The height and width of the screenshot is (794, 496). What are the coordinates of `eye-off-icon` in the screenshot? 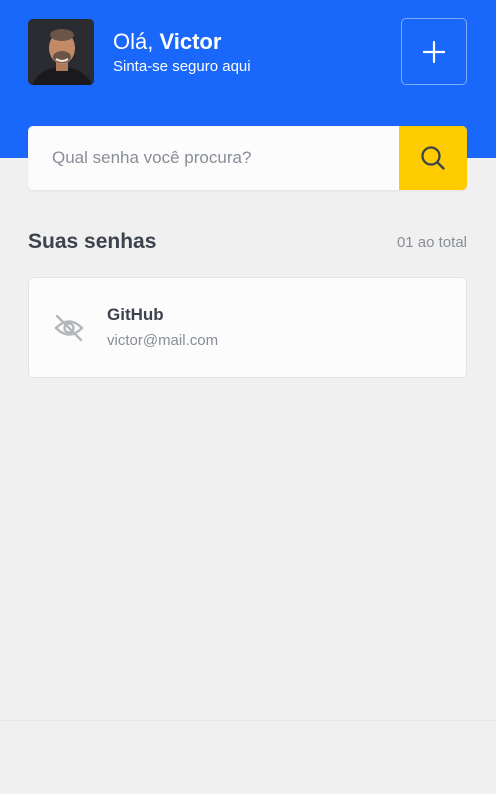 It's located at (69, 328).